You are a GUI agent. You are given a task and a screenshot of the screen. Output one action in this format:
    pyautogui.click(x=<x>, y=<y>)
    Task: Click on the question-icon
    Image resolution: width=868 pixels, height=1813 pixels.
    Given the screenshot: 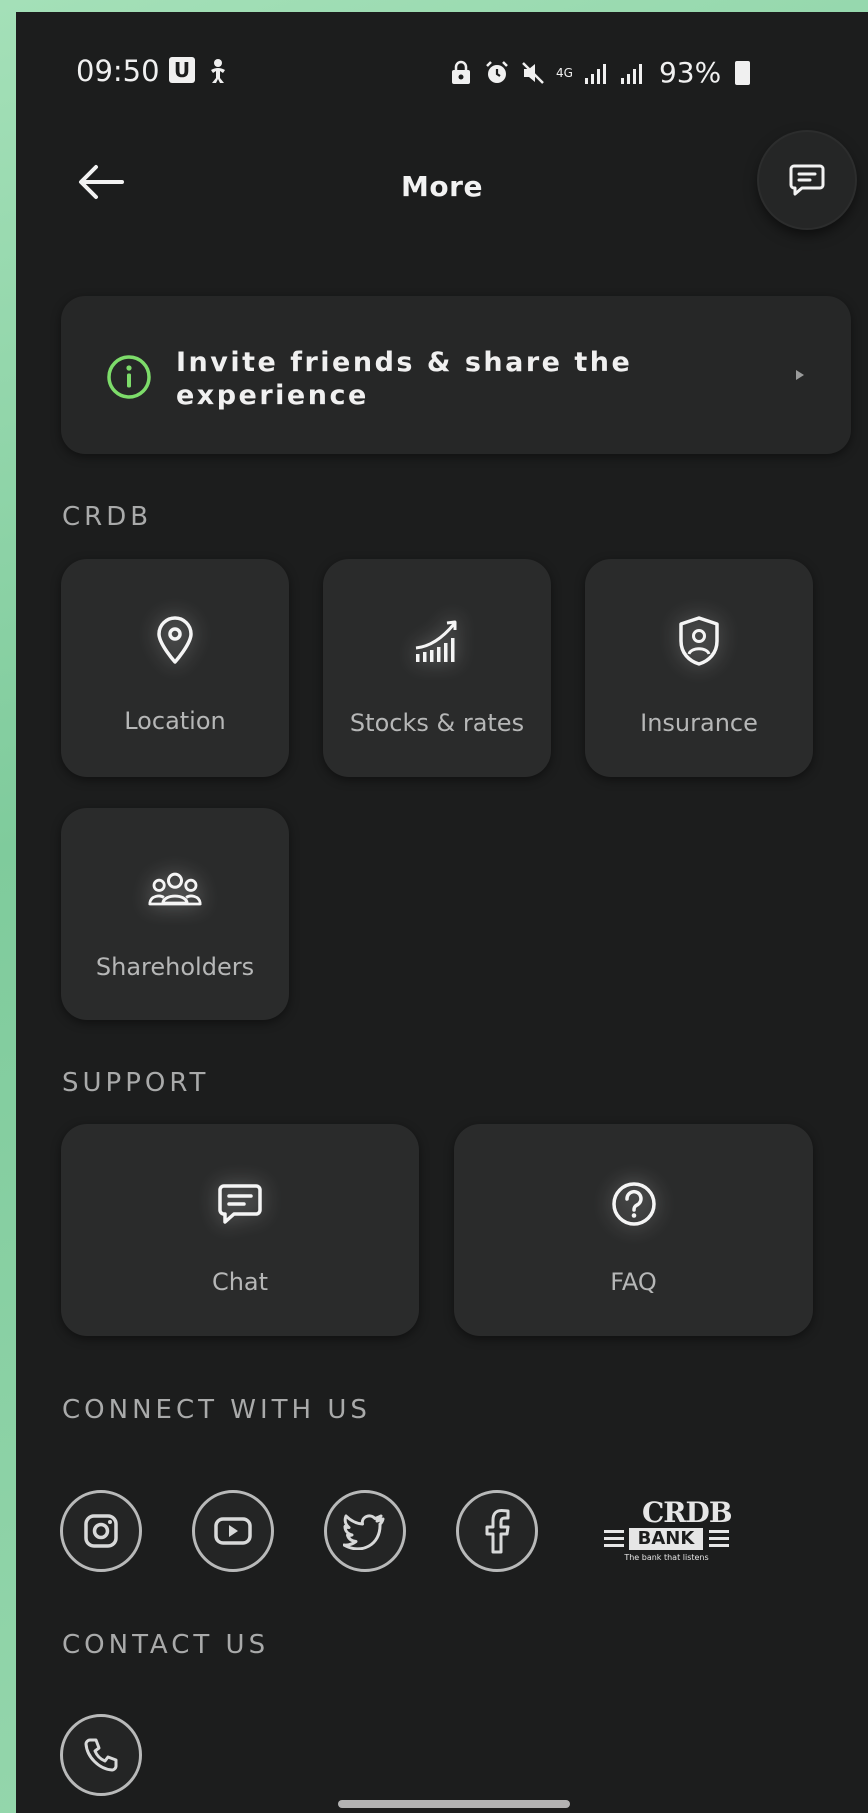 What is the action you would take?
    pyautogui.click(x=634, y=1204)
    